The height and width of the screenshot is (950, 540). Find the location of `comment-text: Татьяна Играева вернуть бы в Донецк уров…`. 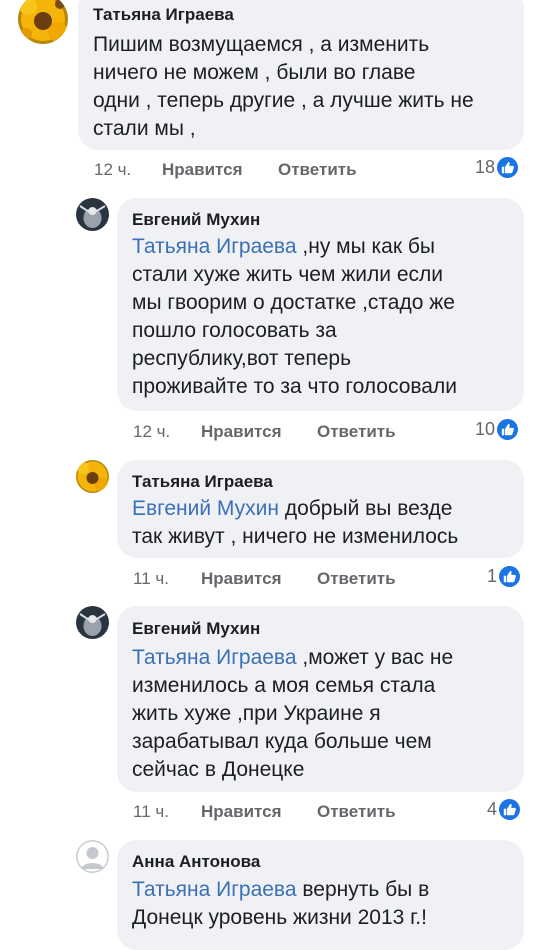

comment-text: Татьяна Играева вернуть бы в Донецк уров… is located at coordinates (280, 904).